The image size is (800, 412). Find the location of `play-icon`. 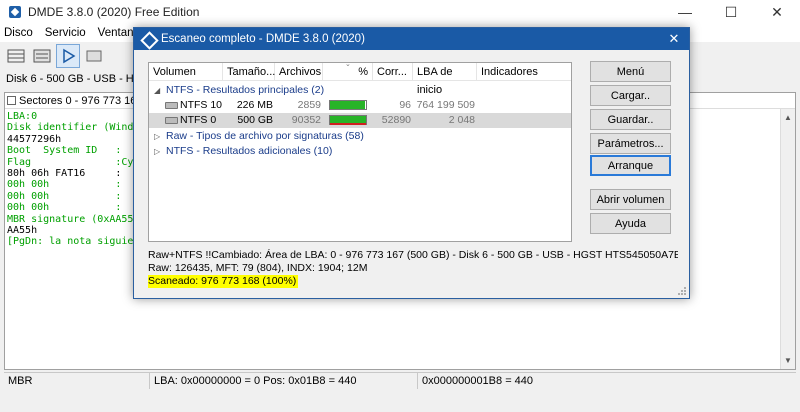

play-icon is located at coordinates (68, 56).